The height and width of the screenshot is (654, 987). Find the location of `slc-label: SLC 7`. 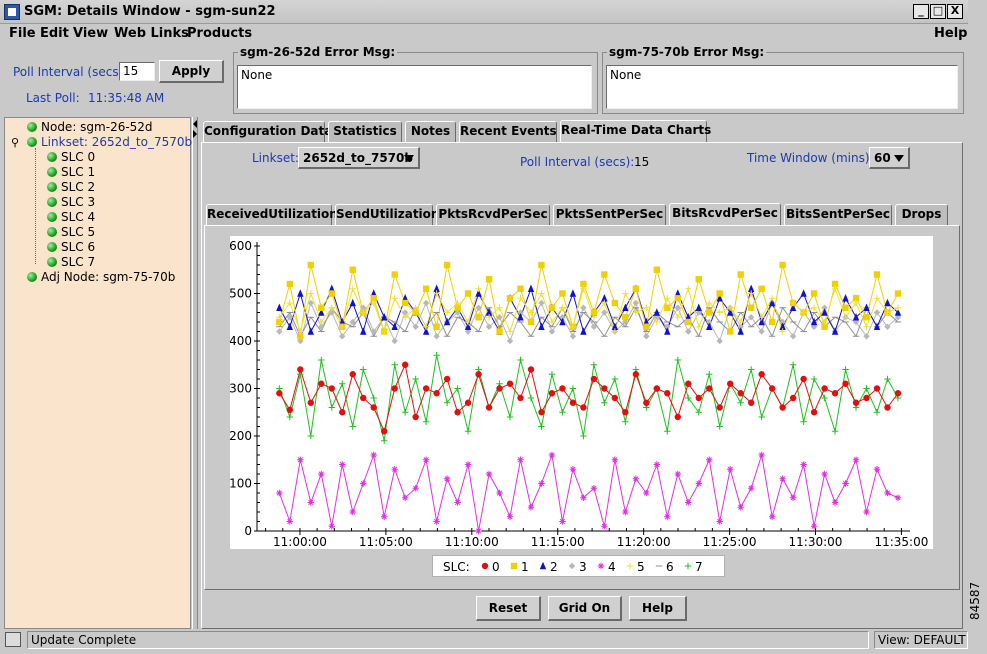

slc-label: SLC 7 is located at coordinates (78, 262).